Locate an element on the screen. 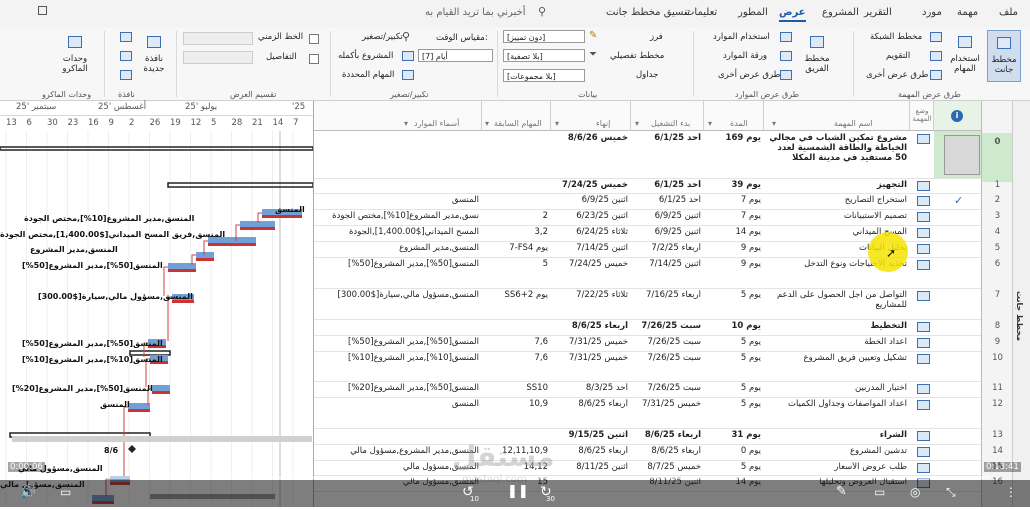  cell-pred: SS6+2 يوم is located at coordinates (516, 295).